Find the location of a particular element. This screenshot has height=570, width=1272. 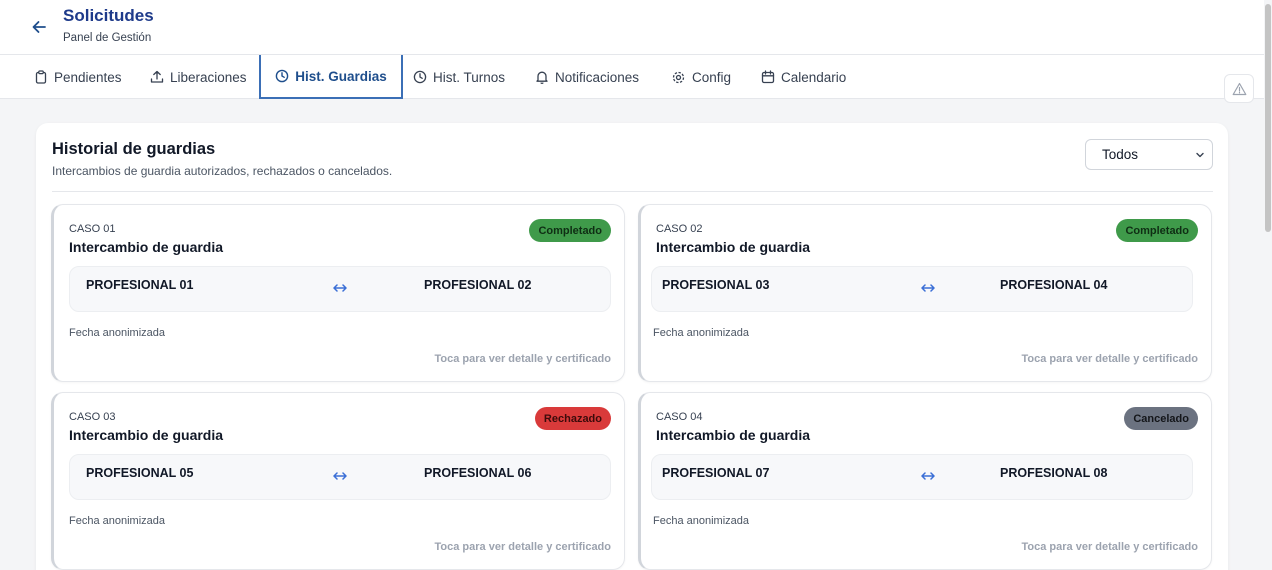

calendar-icon is located at coordinates (768, 77).